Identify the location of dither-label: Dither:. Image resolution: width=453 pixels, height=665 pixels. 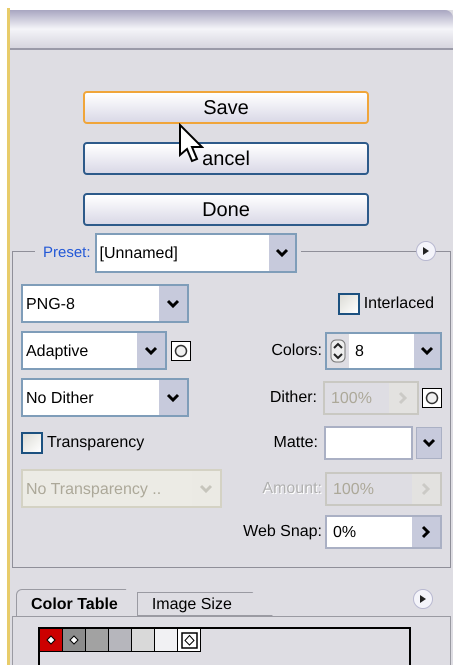
(293, 398).